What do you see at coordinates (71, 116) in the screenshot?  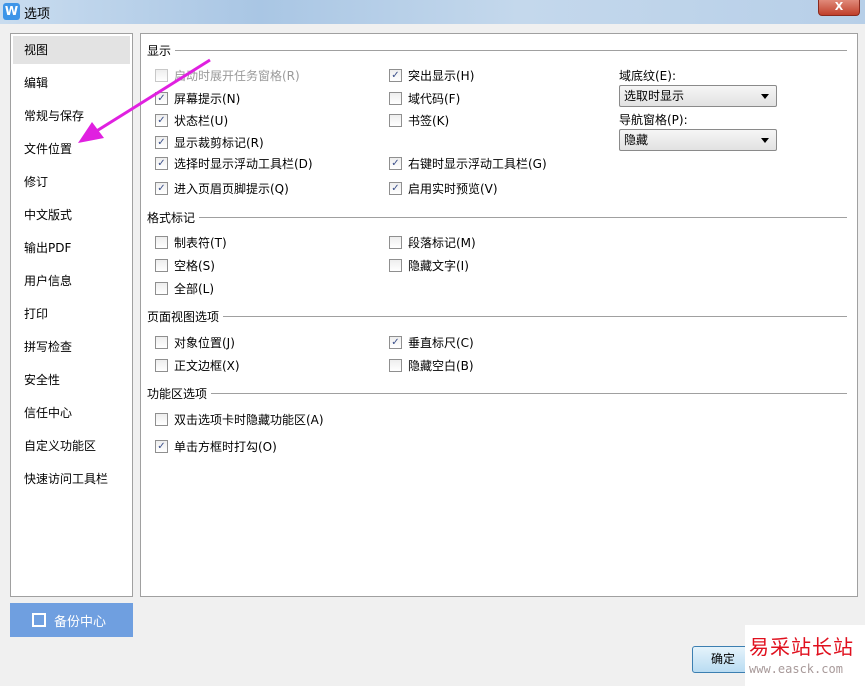 I see `nav-item: 常规与保存` at bounding box center [71, 116].